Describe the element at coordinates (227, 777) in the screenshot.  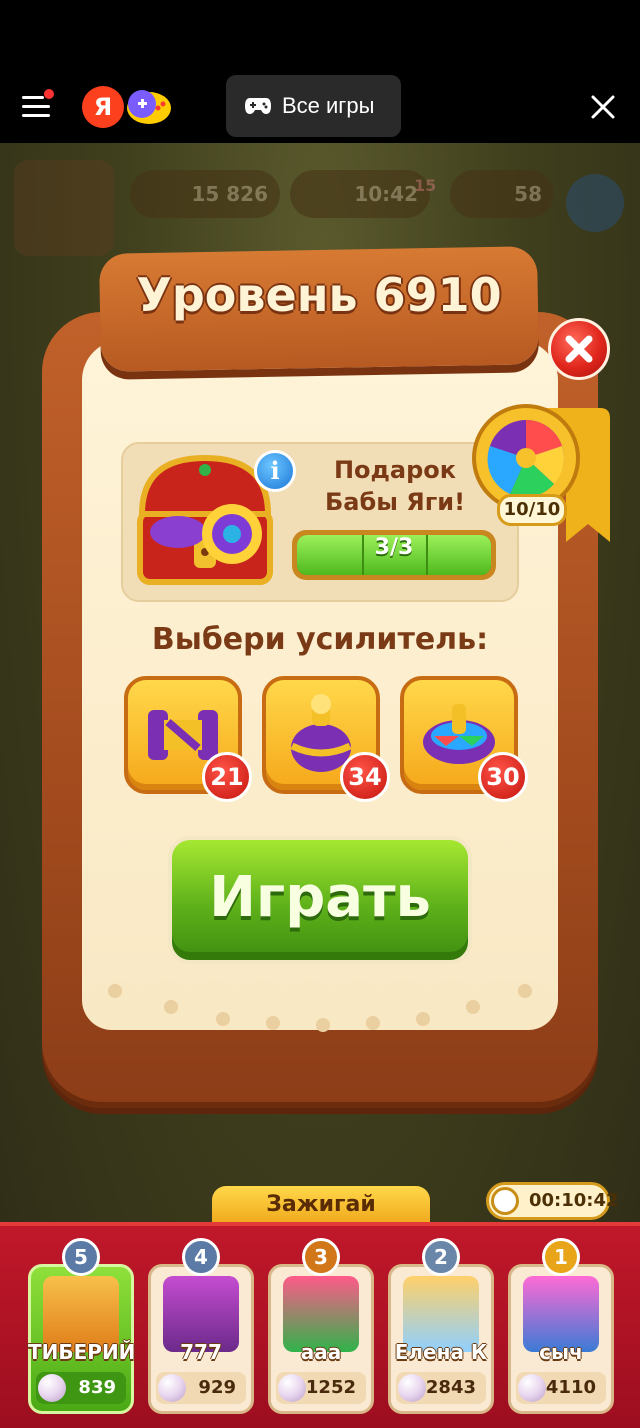
I see `booster-hammer-count: 21` at that location.